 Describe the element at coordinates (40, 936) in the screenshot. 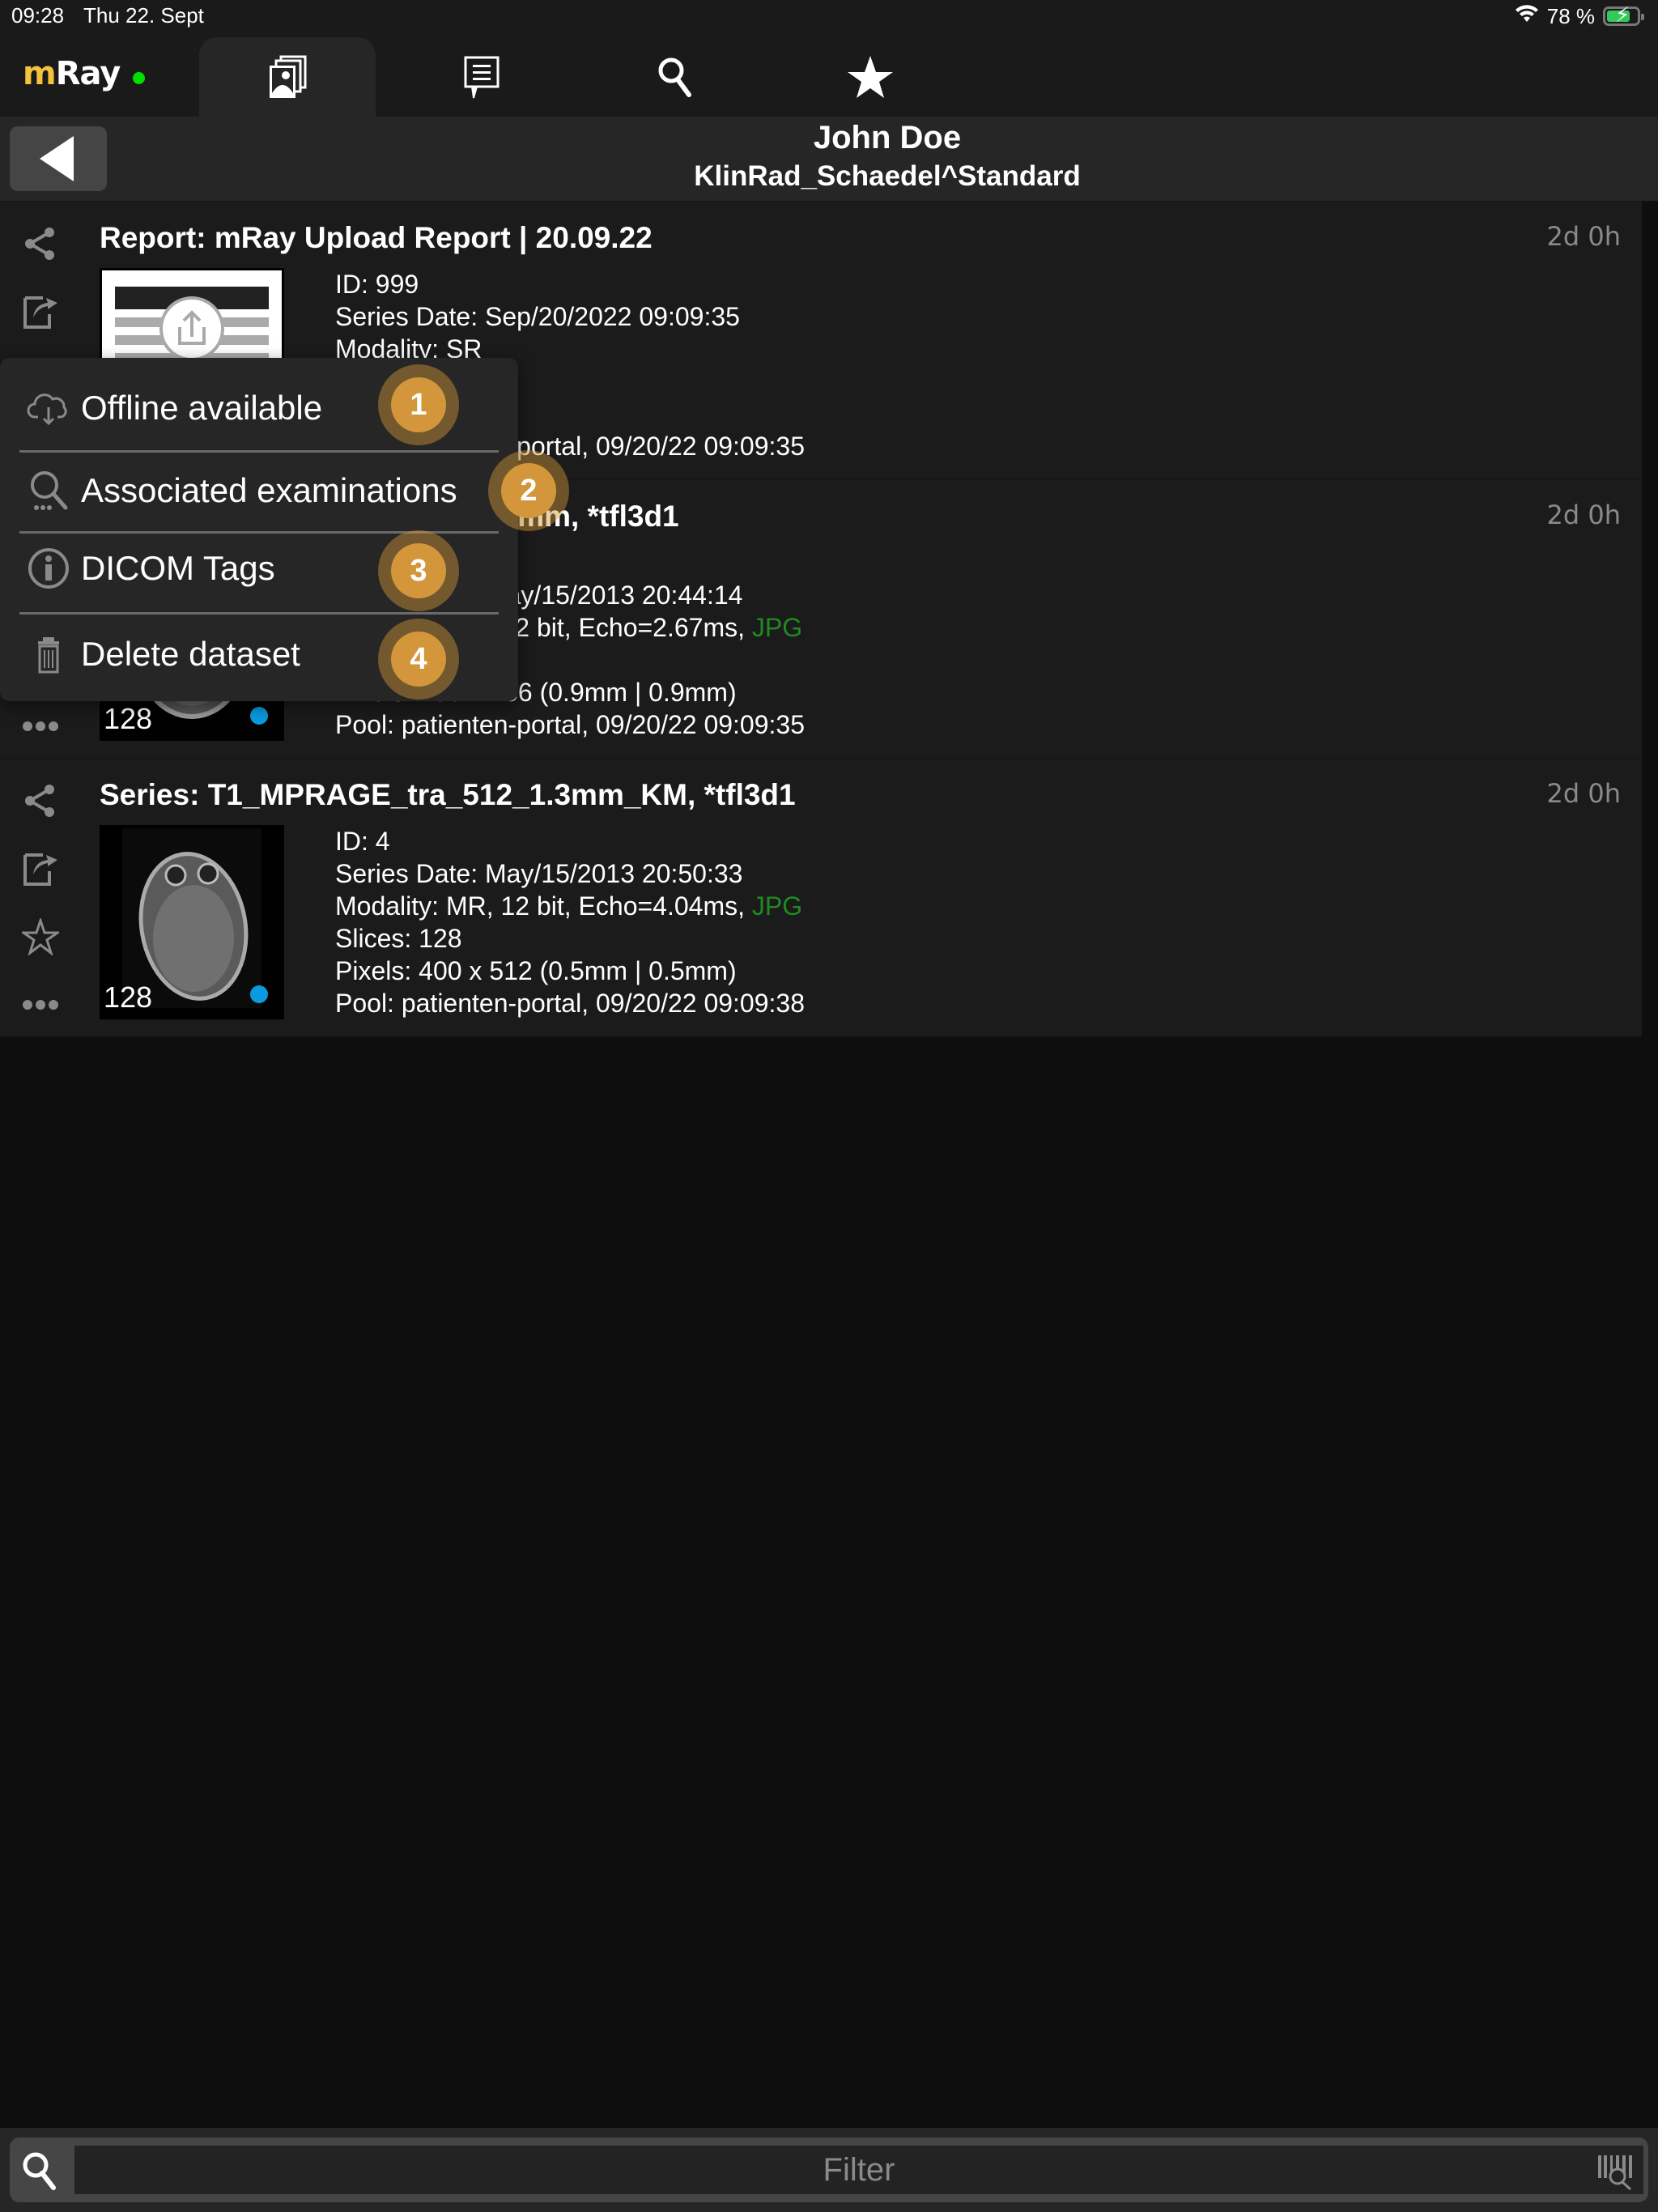

I see `star-outline-icon` at that location.